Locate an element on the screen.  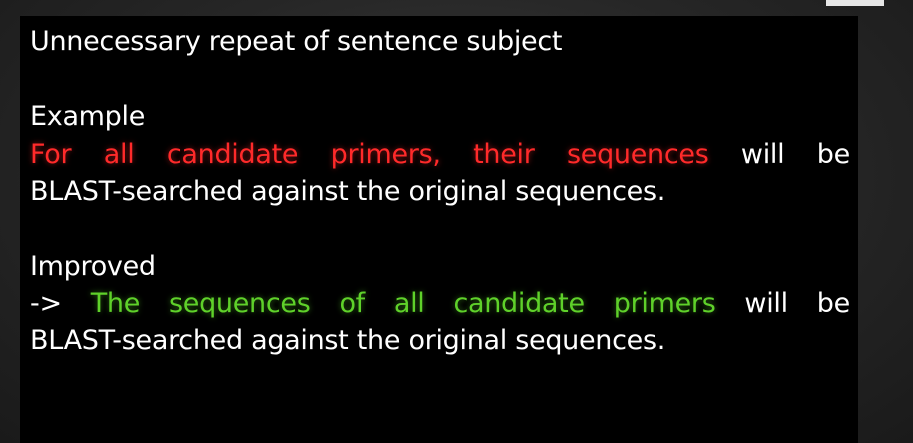
slide-heading: Unnecessary repeat of sentence subject is located at coordinates (296, 41).